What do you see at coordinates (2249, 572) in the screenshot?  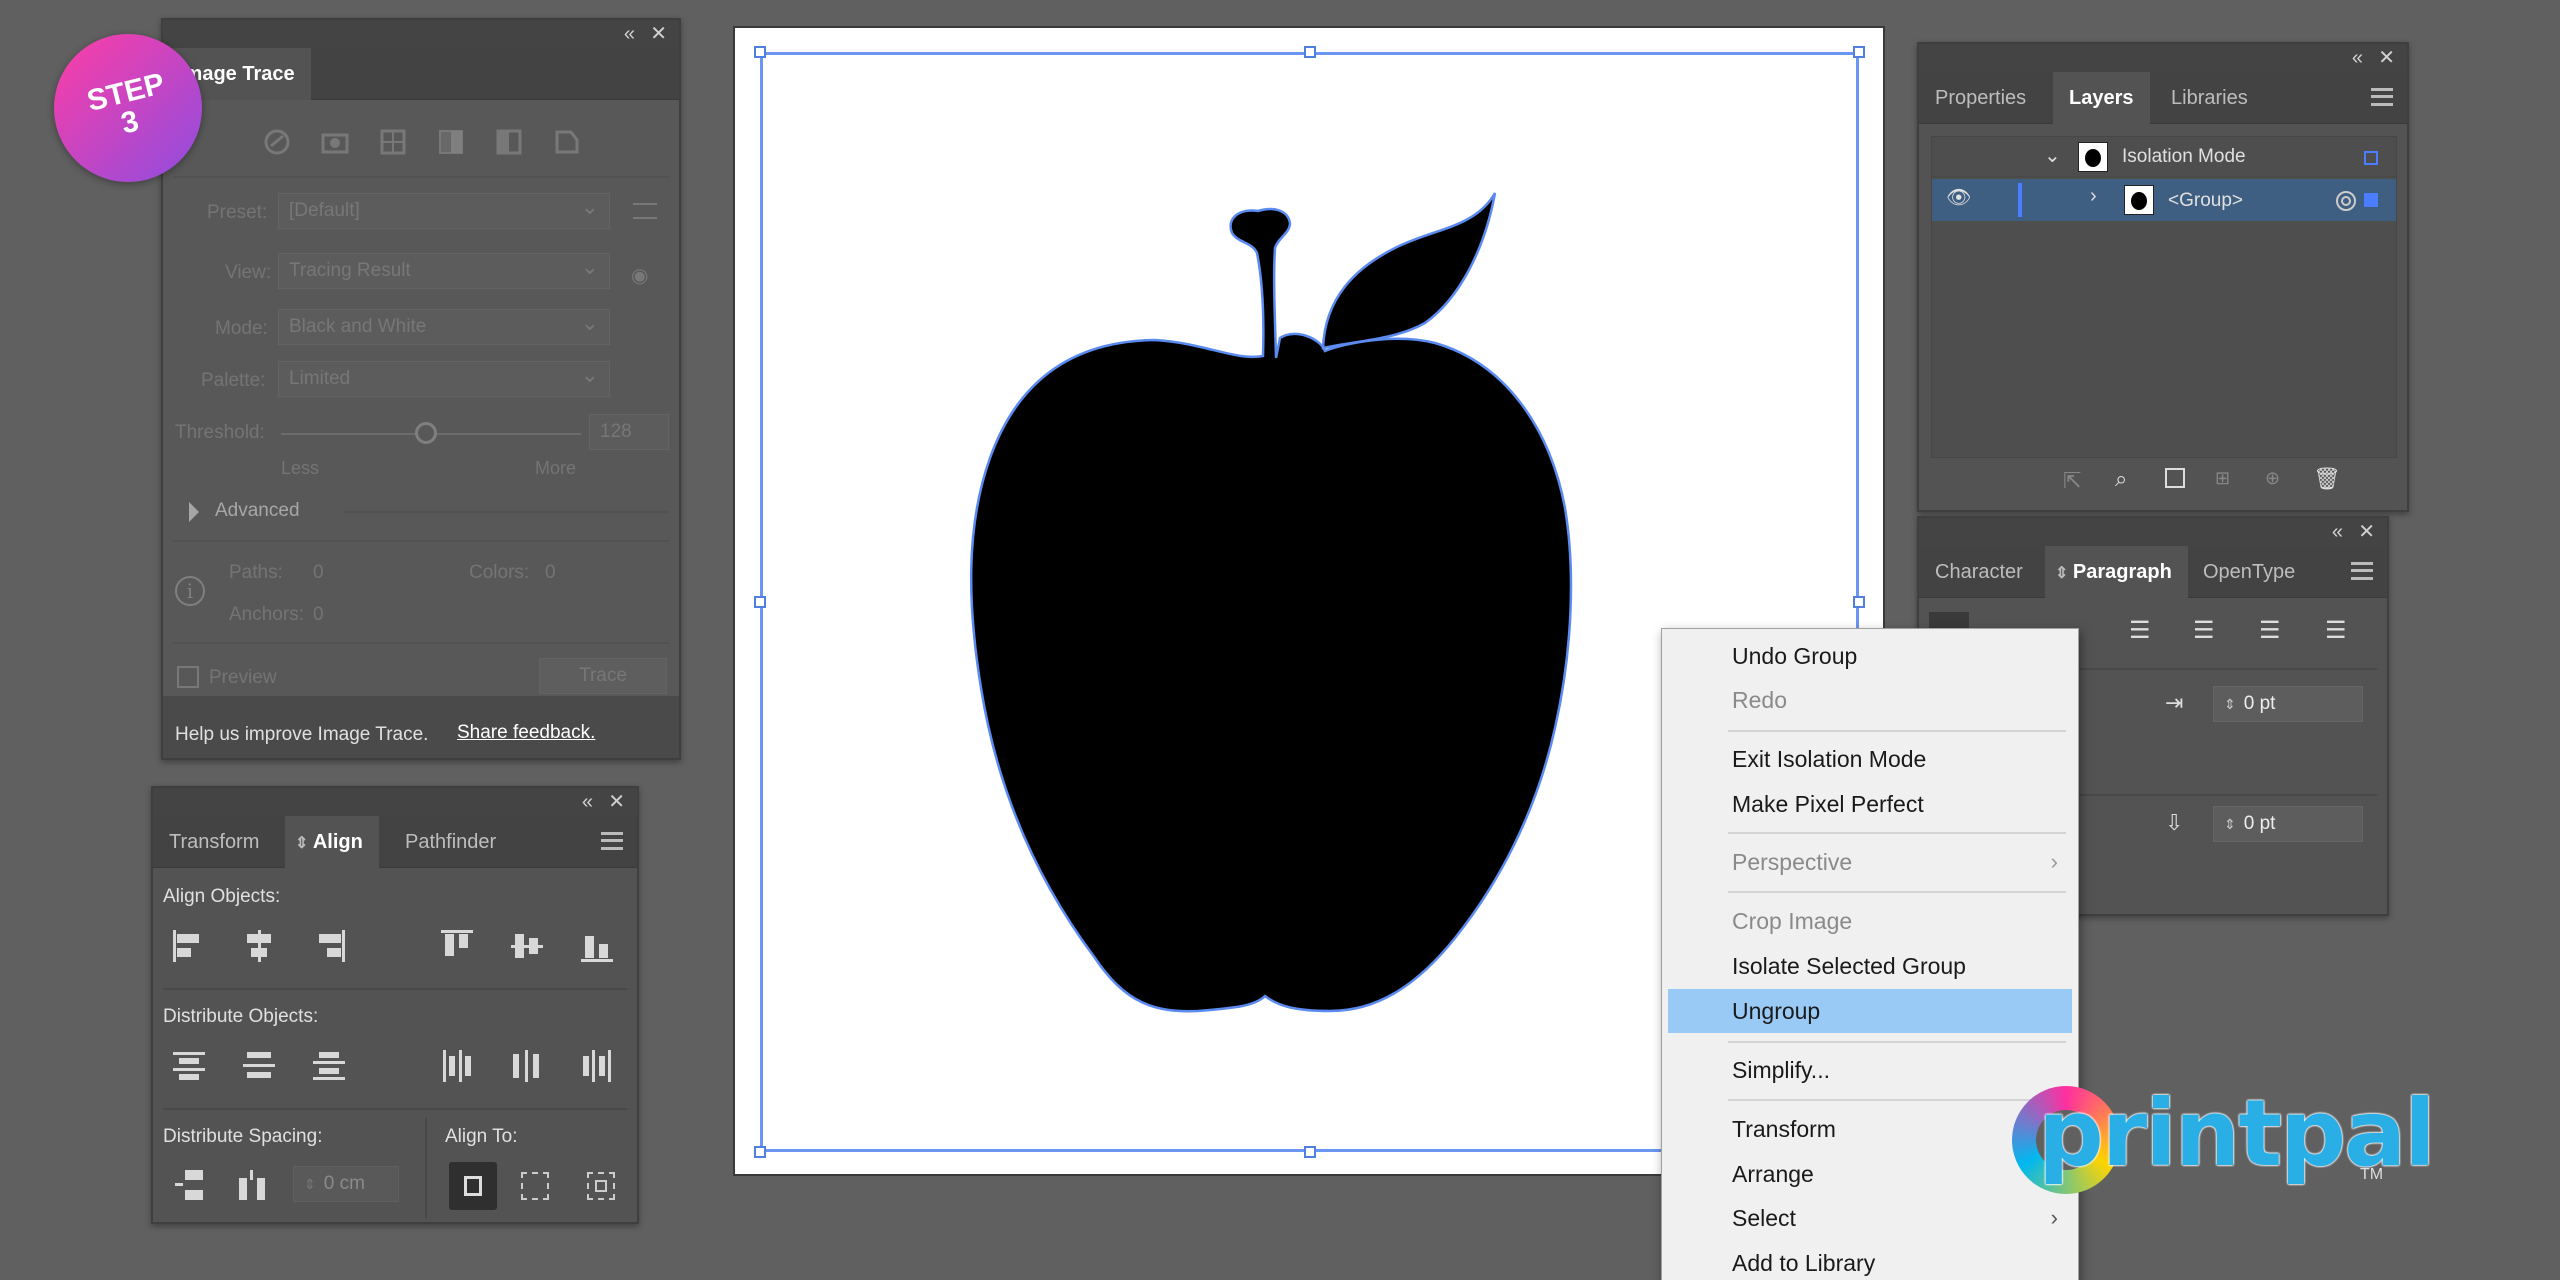 I see `tab-opentype: OpenType` at bounding box center [2249, 572].